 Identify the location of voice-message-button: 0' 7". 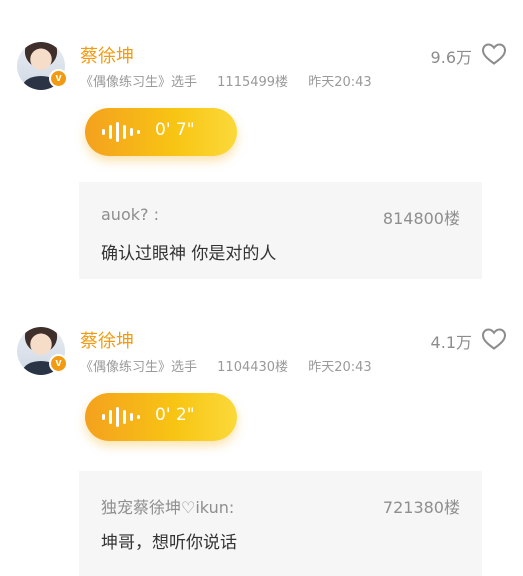
(161, 132).